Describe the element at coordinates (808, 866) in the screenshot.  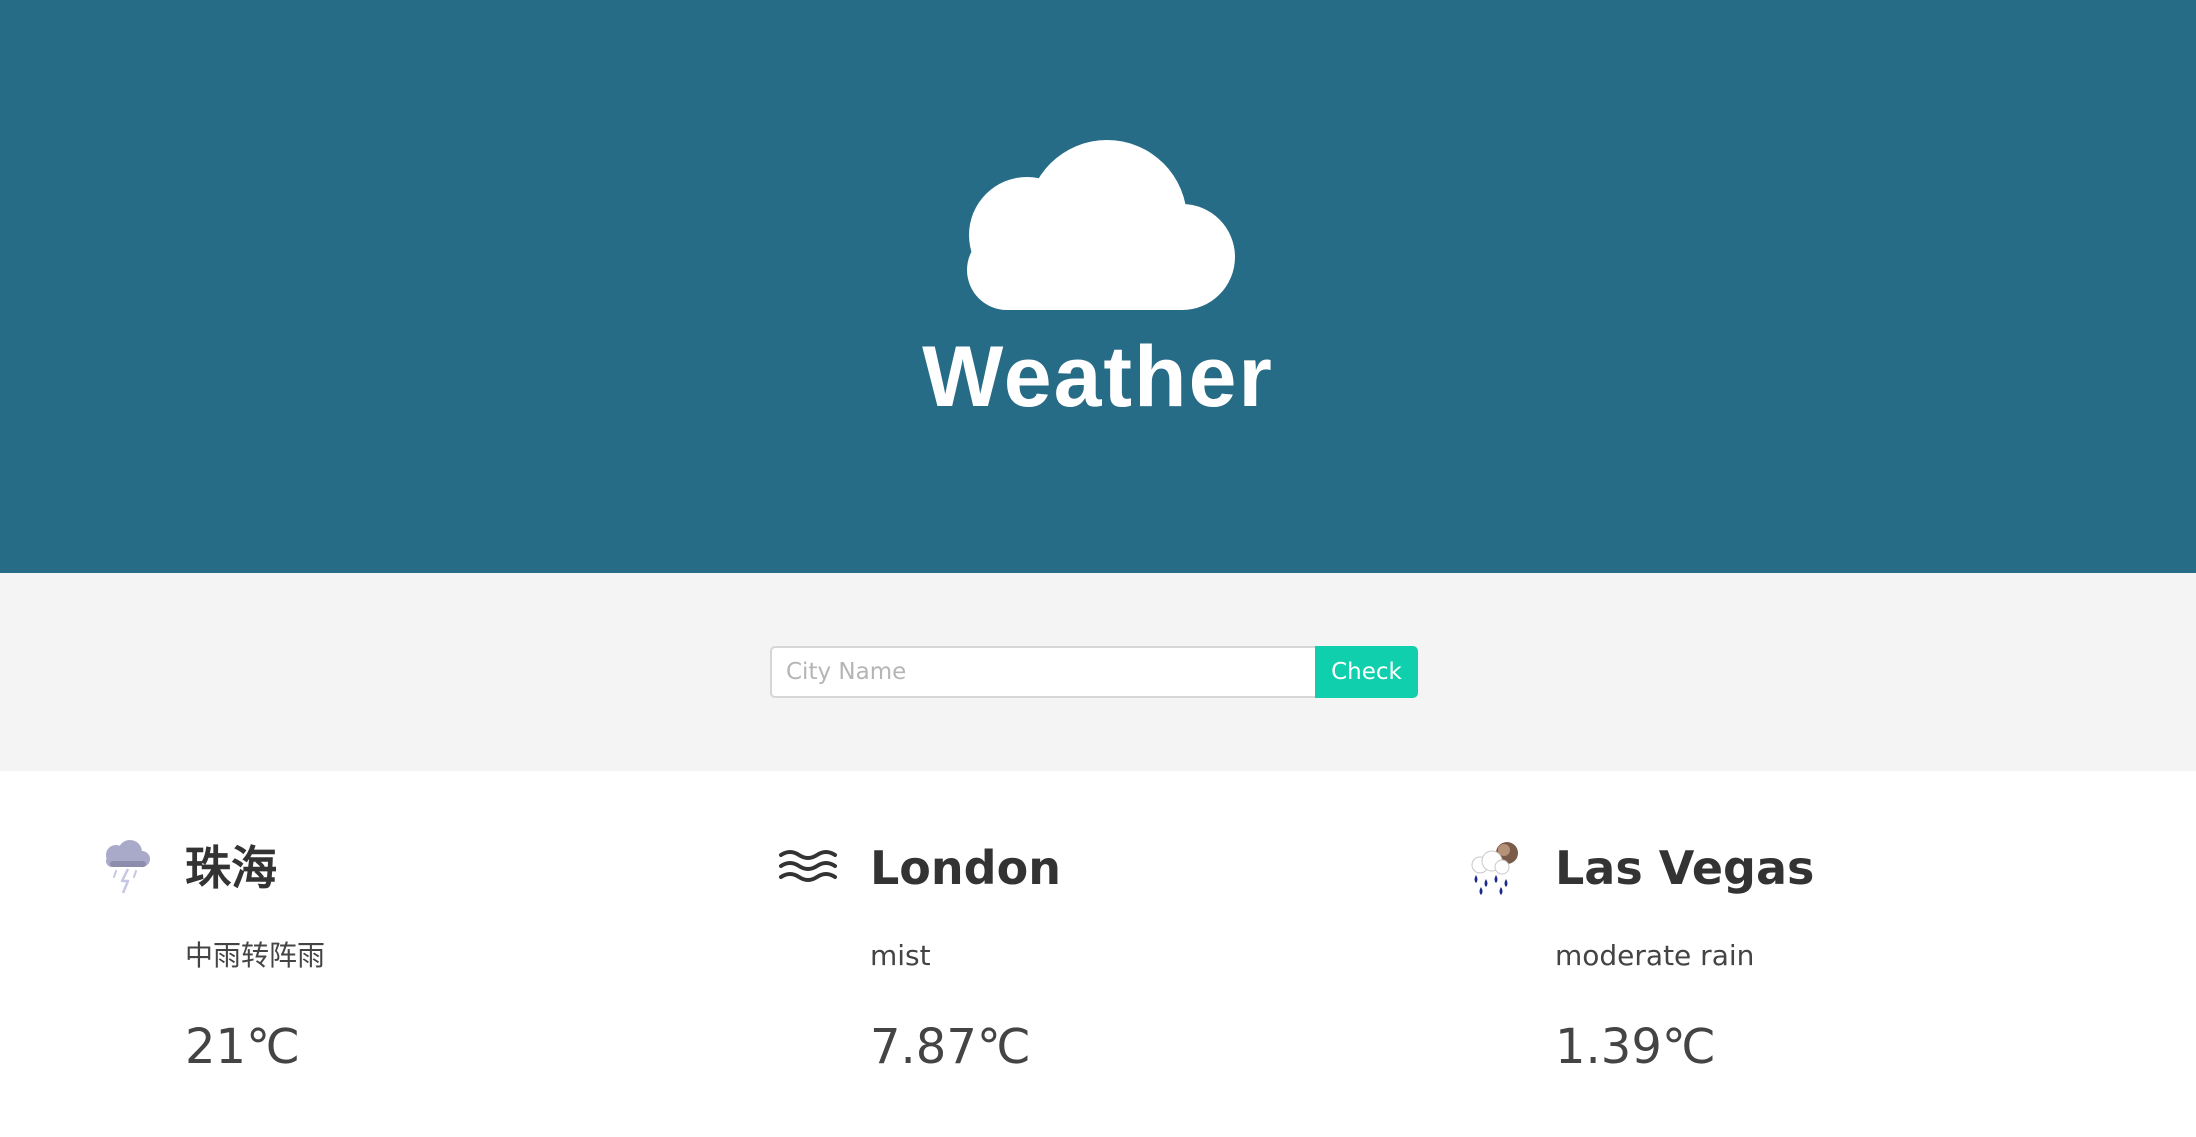
I see `mist-icon` at that location.